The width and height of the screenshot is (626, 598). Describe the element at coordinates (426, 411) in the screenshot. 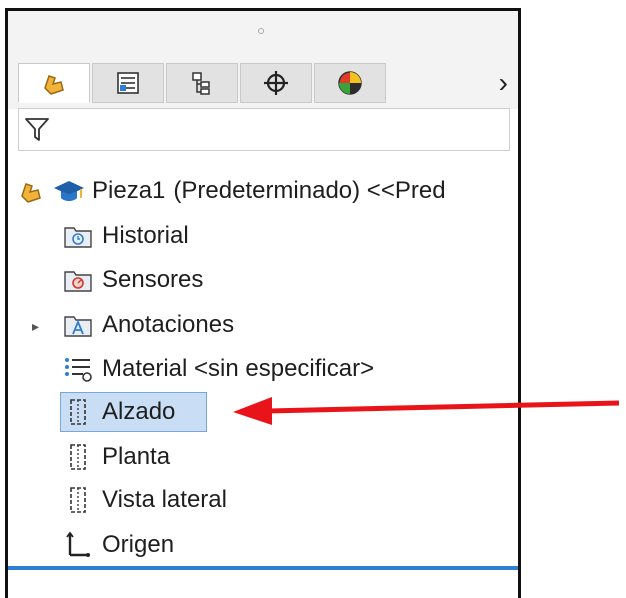

I see `annotation-arrow-icon` at that location.